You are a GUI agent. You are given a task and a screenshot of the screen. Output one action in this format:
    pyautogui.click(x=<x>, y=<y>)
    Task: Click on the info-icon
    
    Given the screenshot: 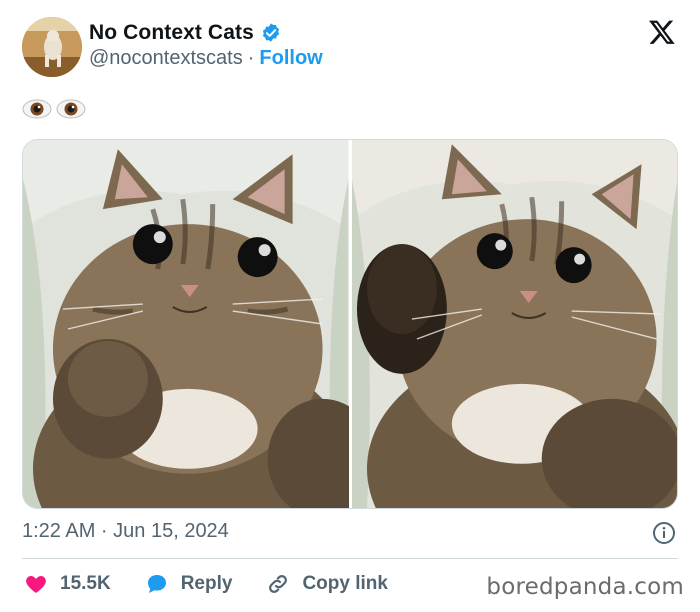 What is the action you would take?
    pyautogui.click(x=664, y=533)
    